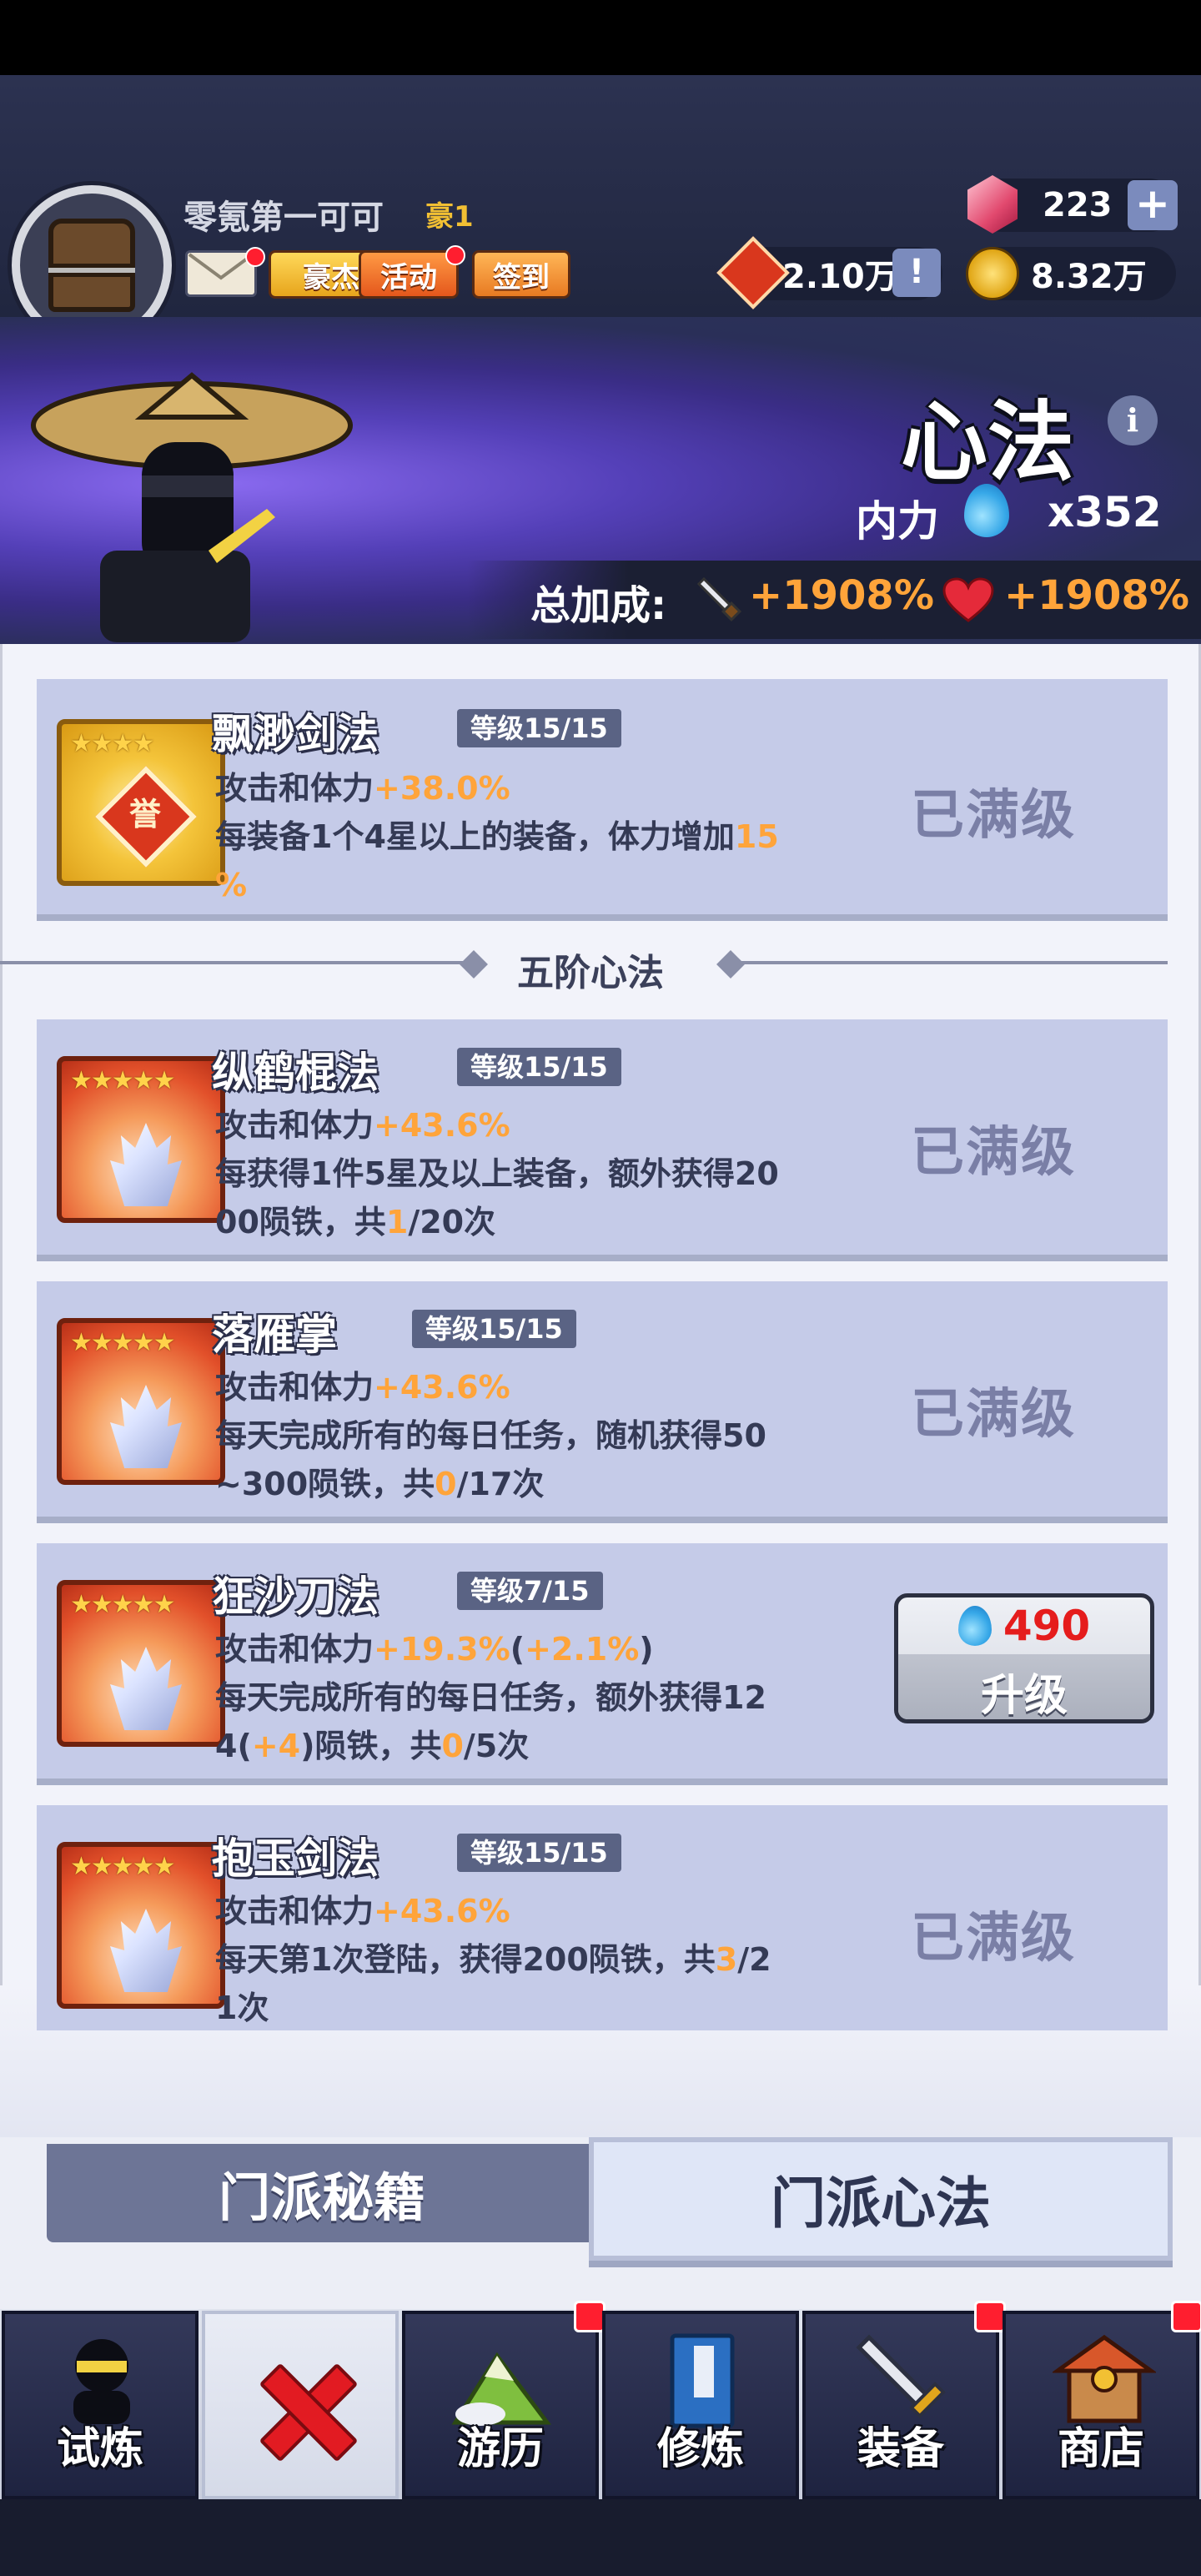 This screenshot has width=1201, height=2576. What do you see at coordinates (993, 273) in the screenshot?
I see `coin-icon` at bounding box center [993, 273].